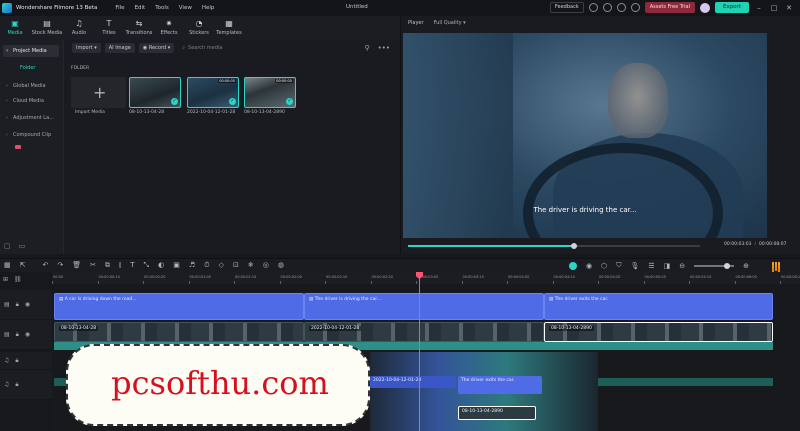 Image resolution: width=800 pixels, height=431 pixels. Describe the element at coordinates (199, 28) in the screenshot. I see `tab-stickers: ◔ Stickers` at that location.